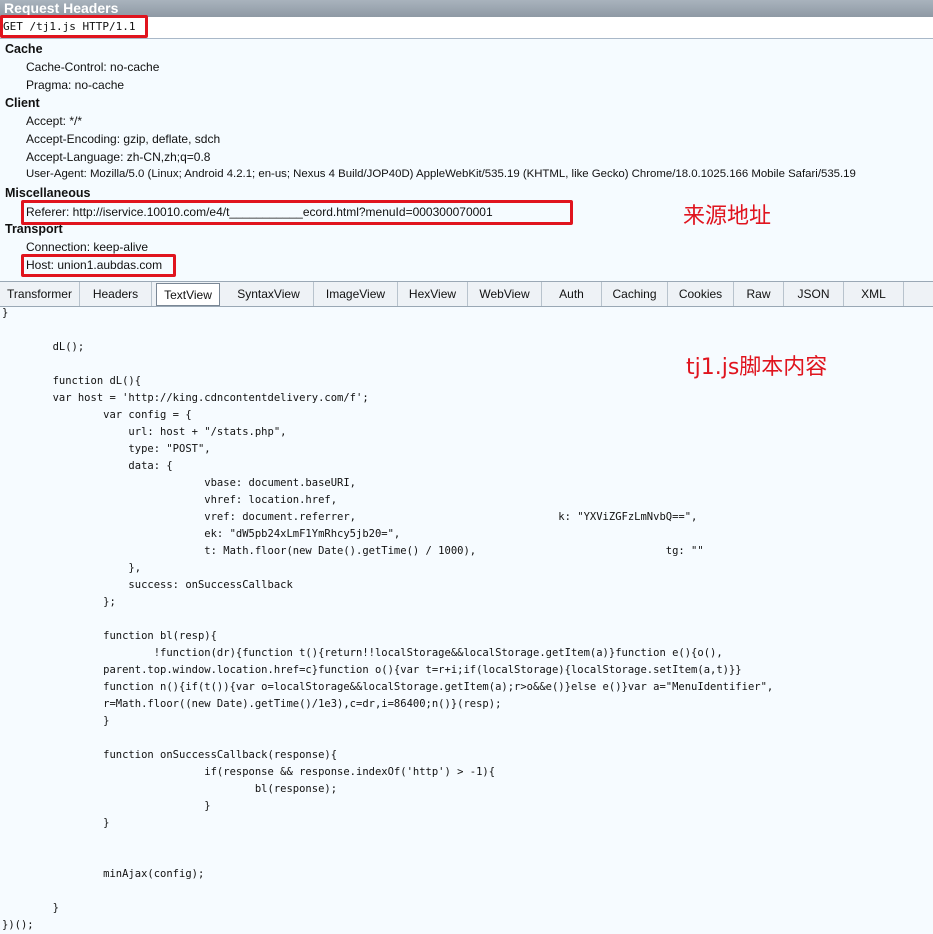 This screenshot has height=934, width=933. Describe the element at coordinates (43, 347) in the screenshot. I see `code-line: dL();` at that location.